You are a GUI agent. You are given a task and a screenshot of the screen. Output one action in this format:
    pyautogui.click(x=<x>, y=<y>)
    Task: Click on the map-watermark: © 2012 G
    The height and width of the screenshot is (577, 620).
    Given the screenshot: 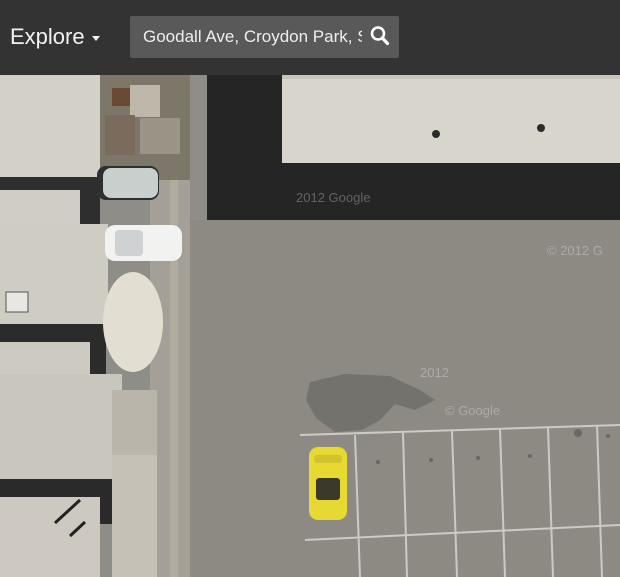 What is the action you would take?
    pyautogui.click(x=575, y=250)
    